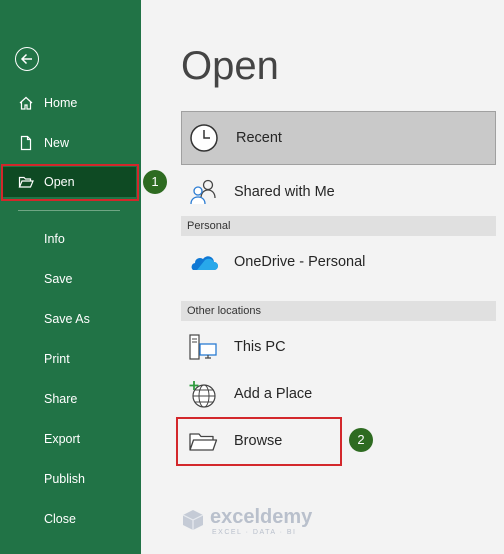  Describe the element at coordinates (338, 347) in the screenshot. I see `location-this-pc: This PC` at that location.